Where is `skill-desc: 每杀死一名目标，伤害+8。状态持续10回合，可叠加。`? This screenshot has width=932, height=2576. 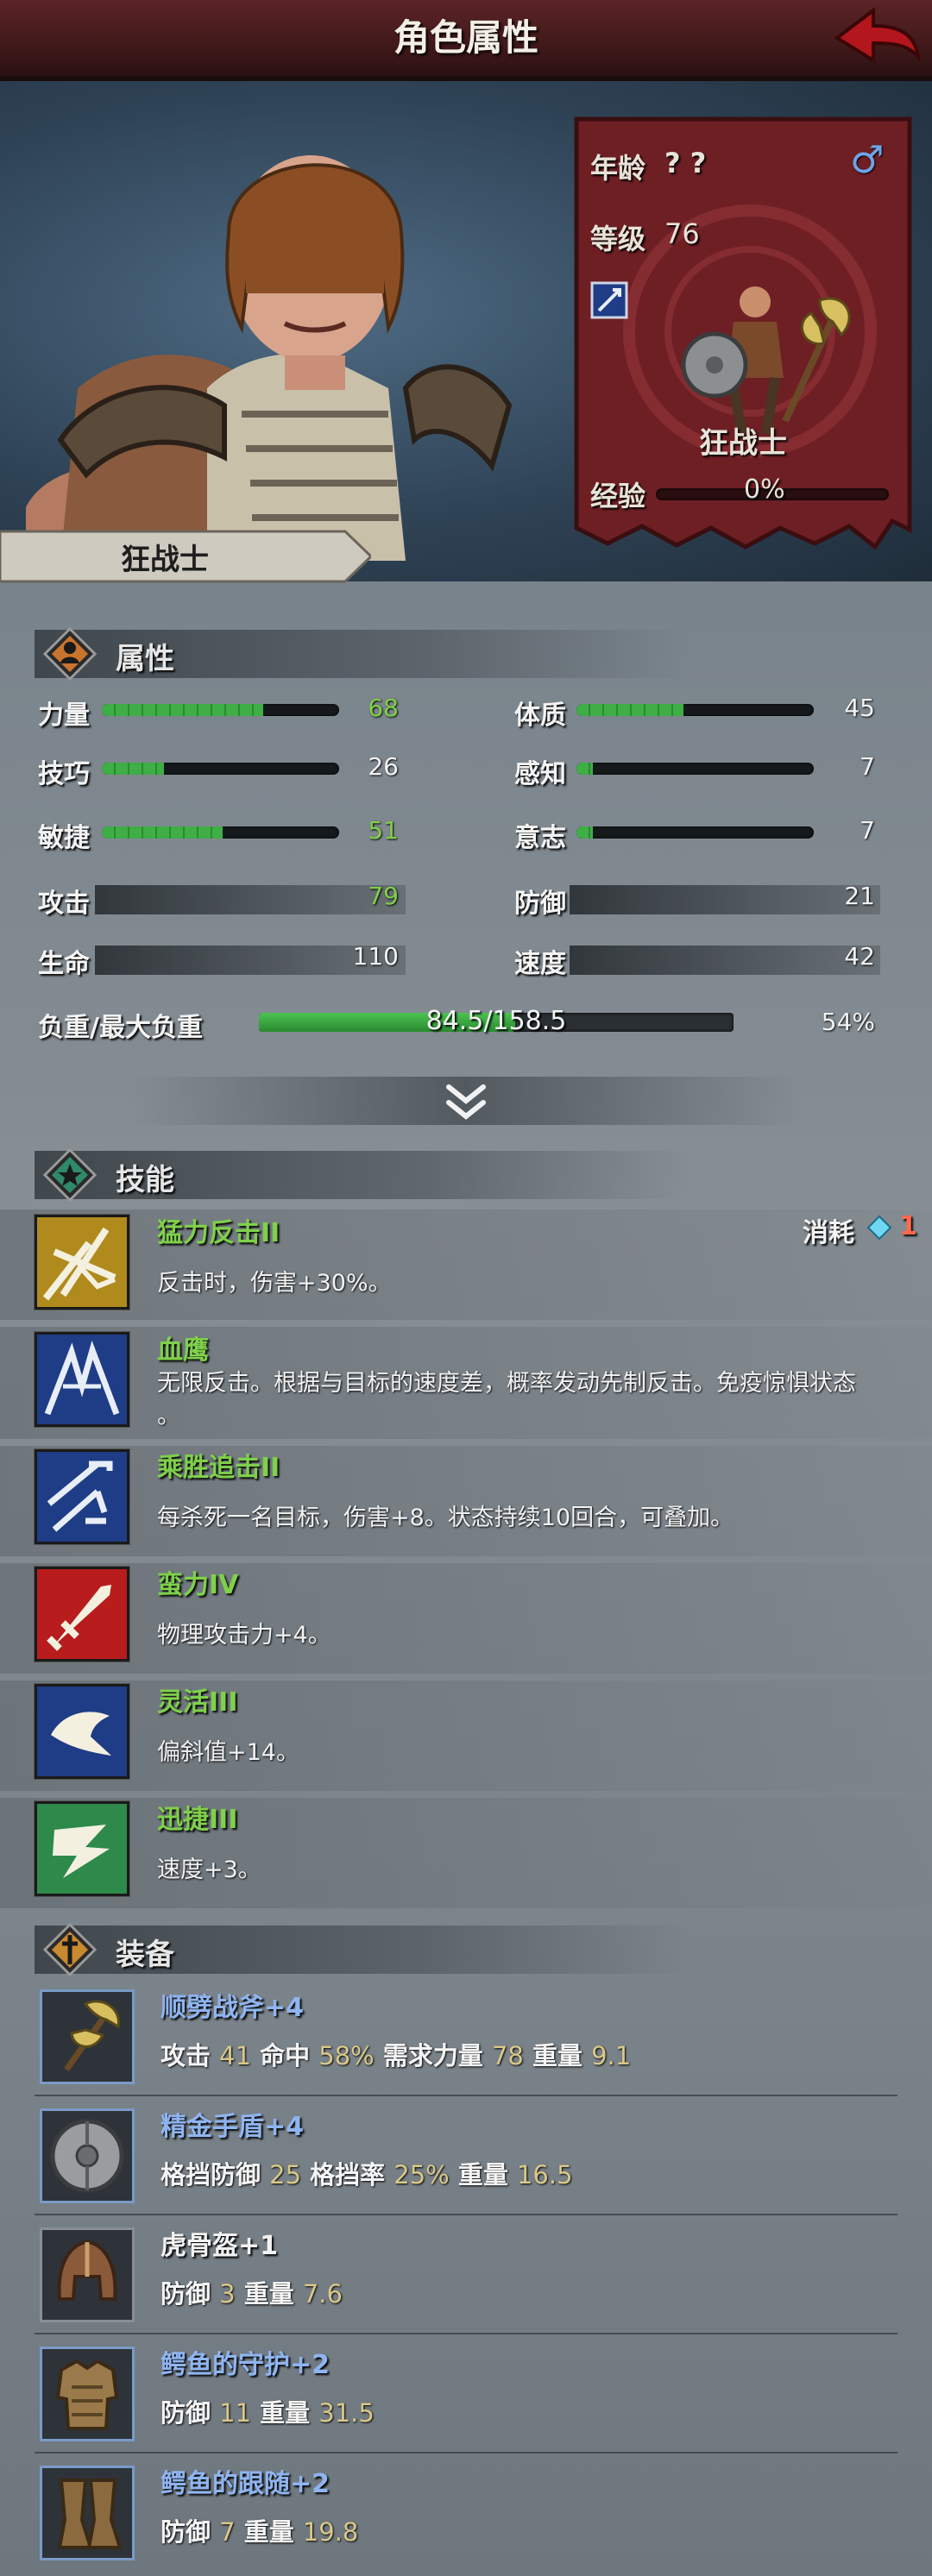 skill-desc: 每杀死一名目标，伤害+8。状态持续10回合，可叠加。 is located at coordinates (445, 1518).